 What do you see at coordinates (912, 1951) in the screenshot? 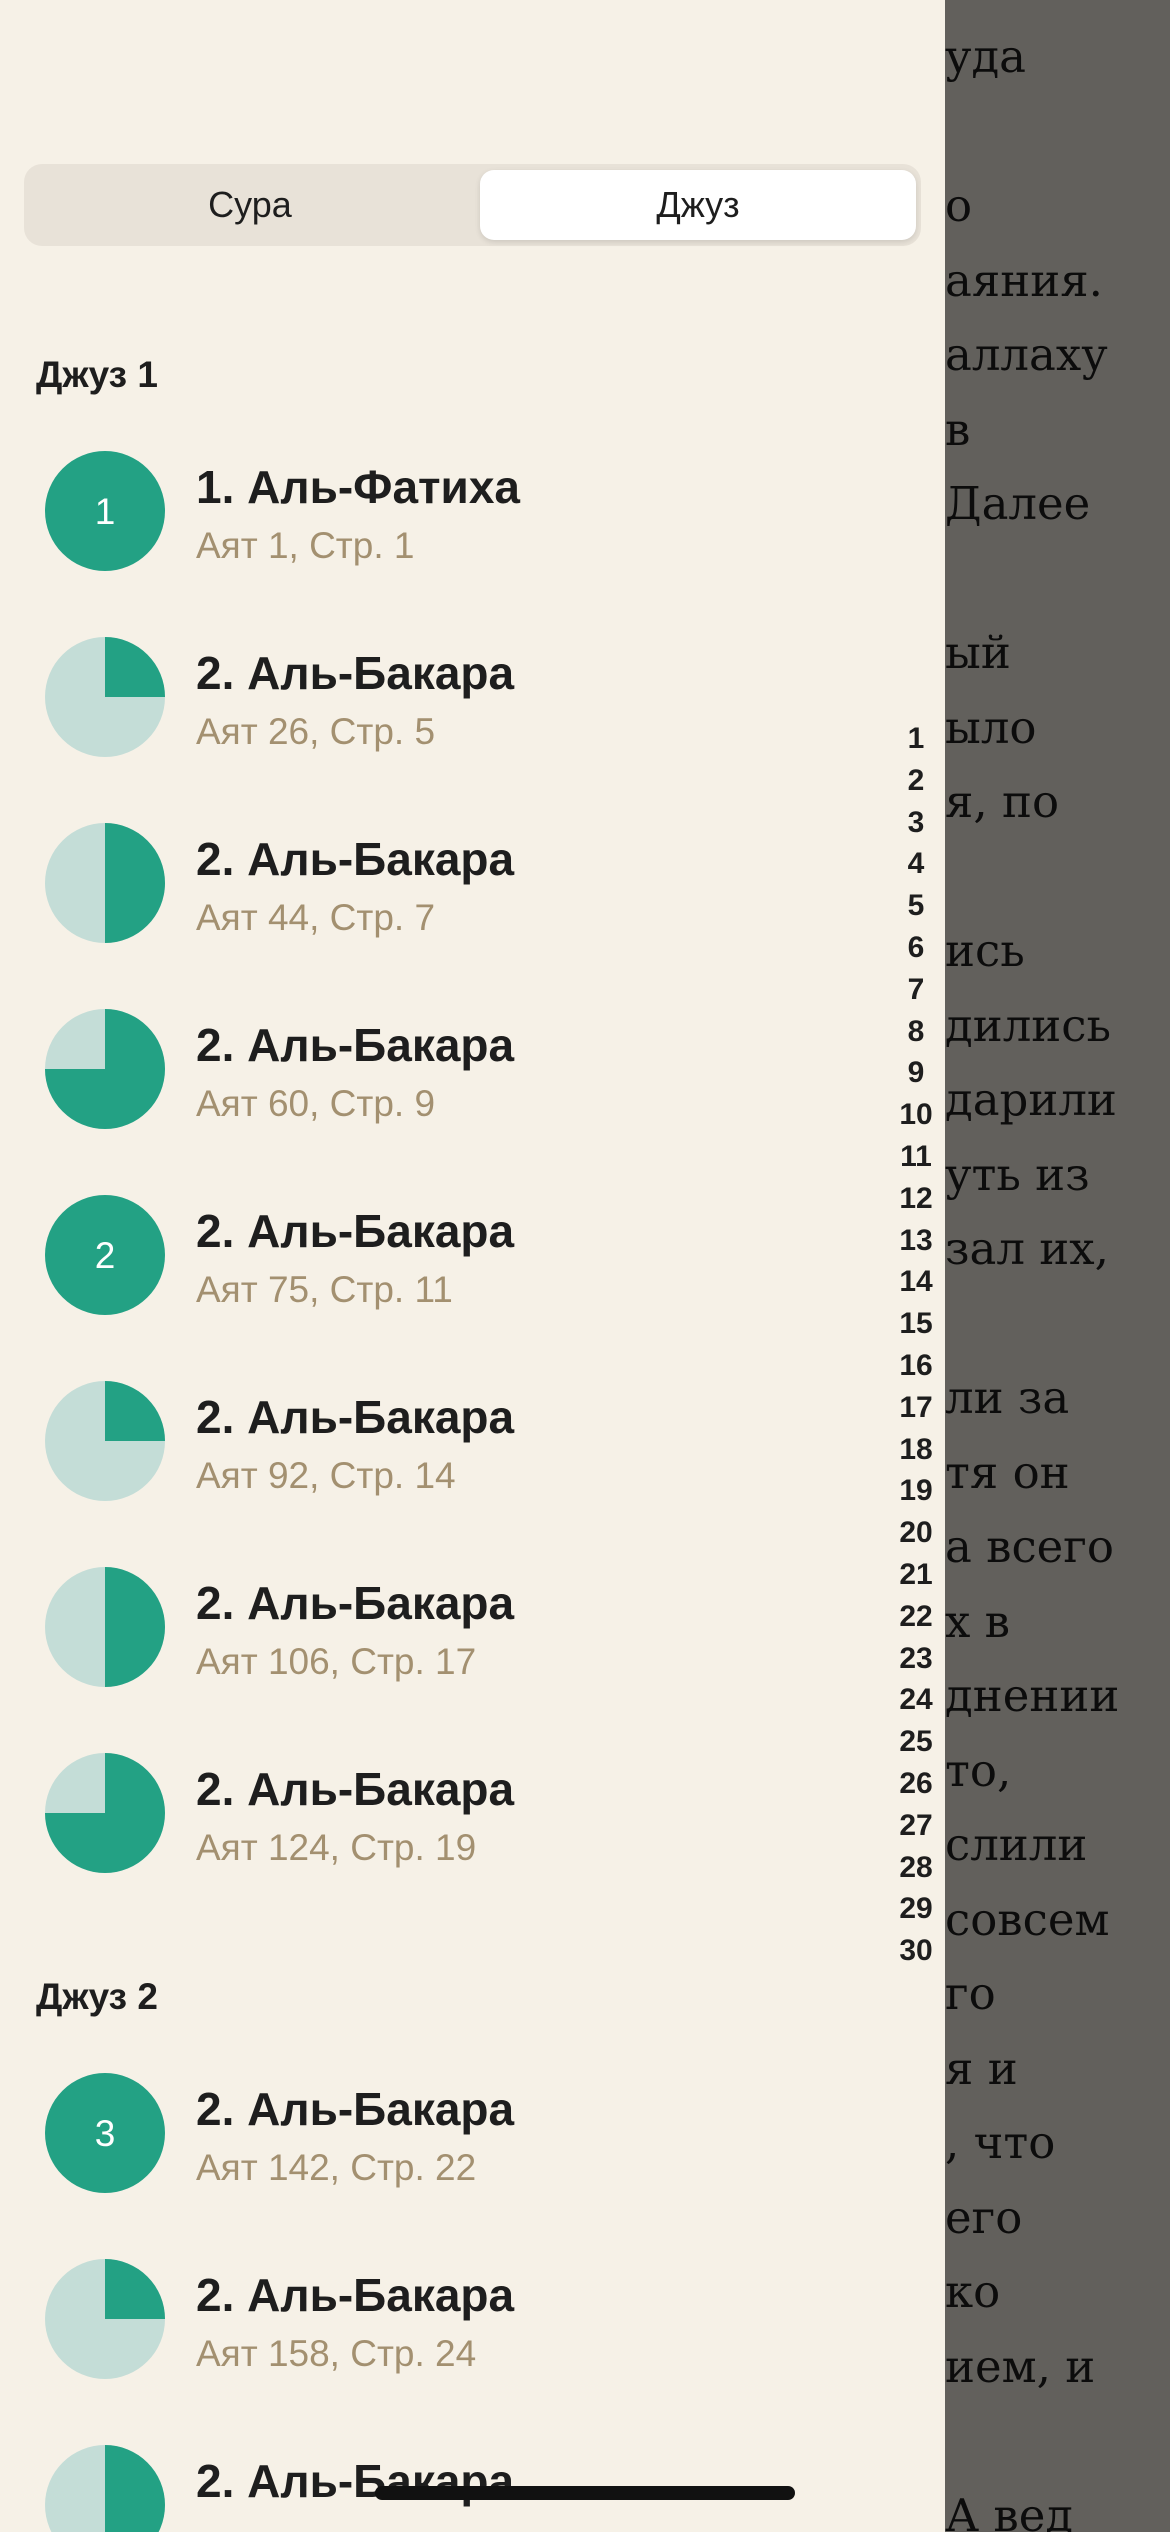
I see `index-number: 30` at bounding box center [912, 1951].